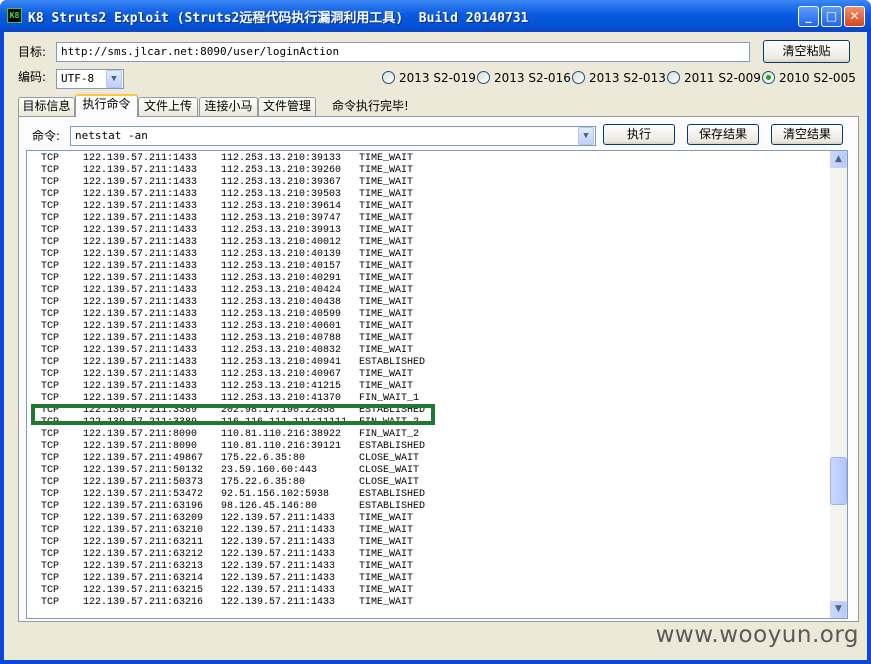 The width and height of the screenshot is (871, 664). What do you see at coordinates (281, 446) in the screenshot?
I see `output-cell: 110.81.110.216:39121` at bounding box center [281, 446].